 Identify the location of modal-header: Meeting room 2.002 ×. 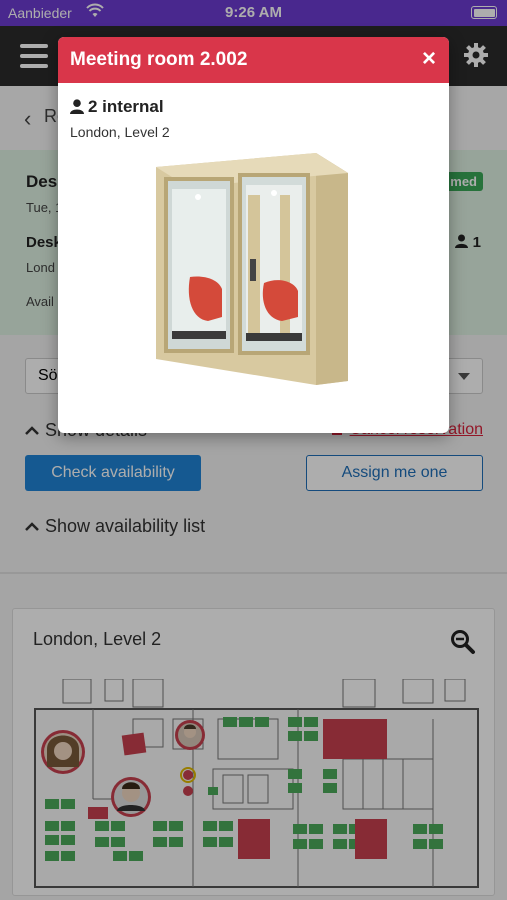
(253, 60).